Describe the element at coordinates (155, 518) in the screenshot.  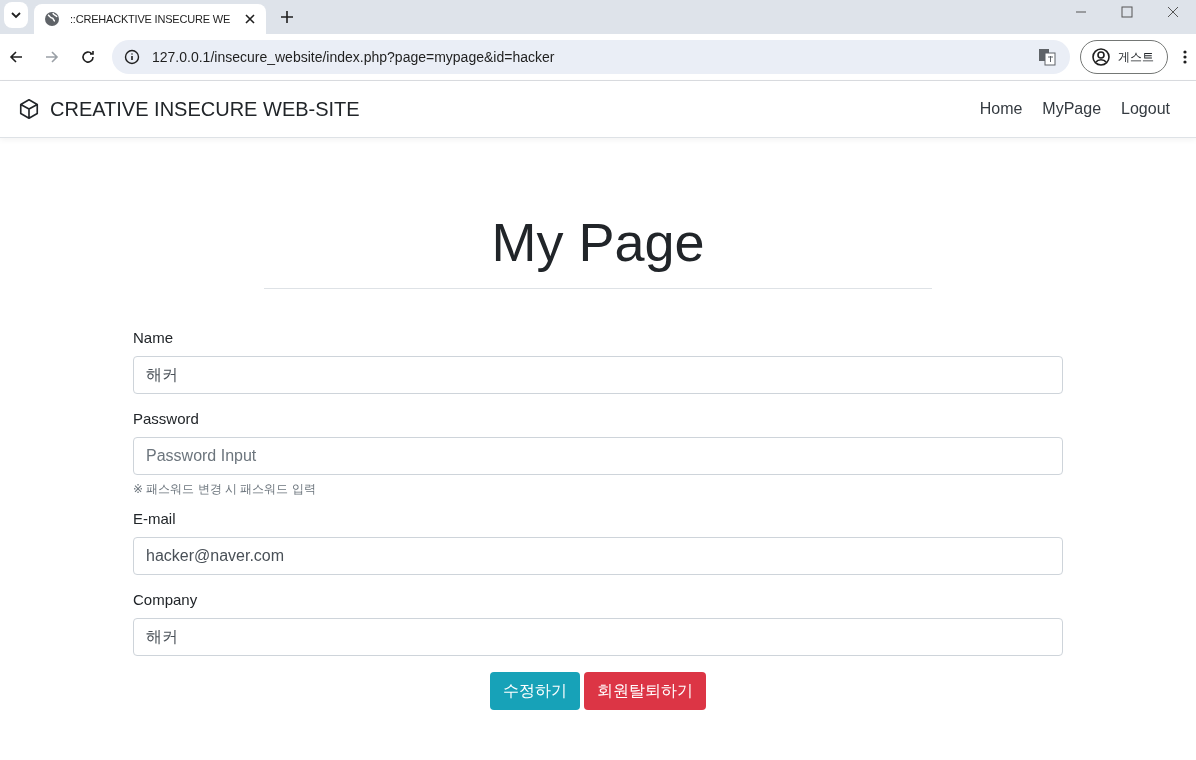
I see `field-label: E-mail` at that location.